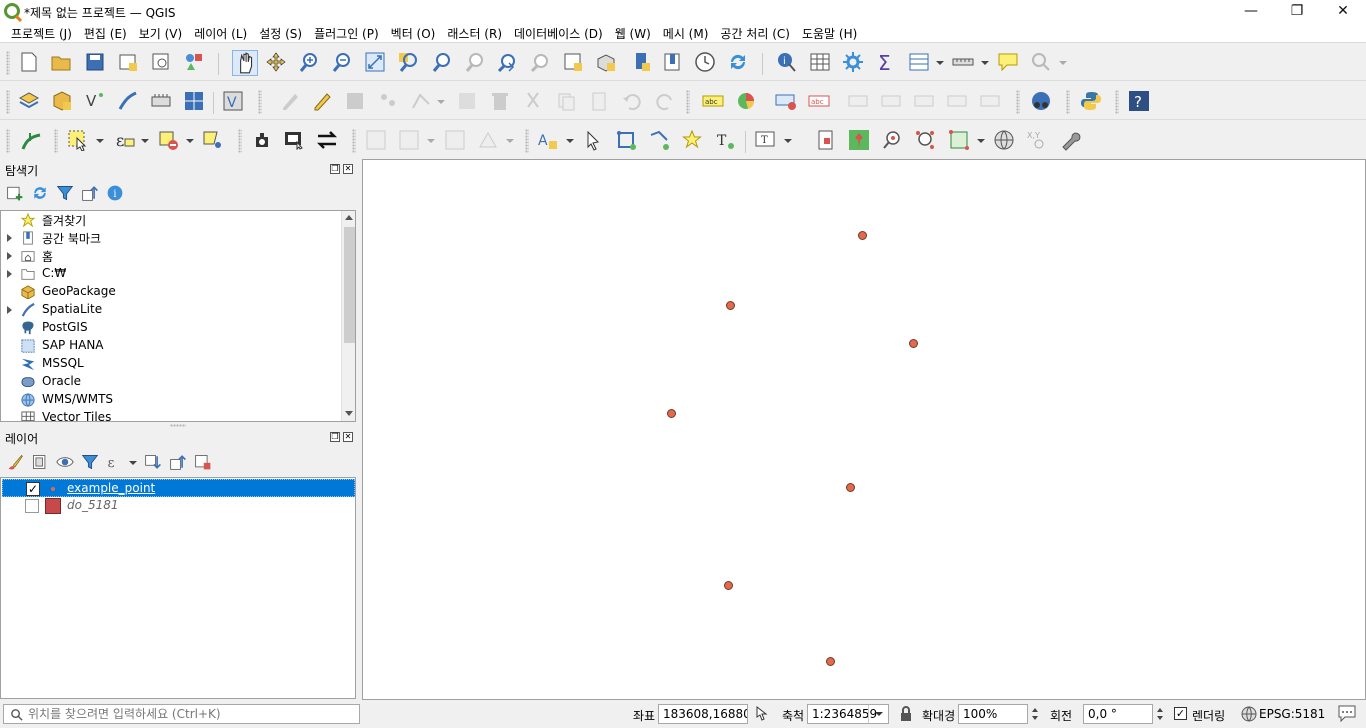  Describe the element at coordinates (31, 140) in the screenshot. I see `georeferencer-icon` at that location.